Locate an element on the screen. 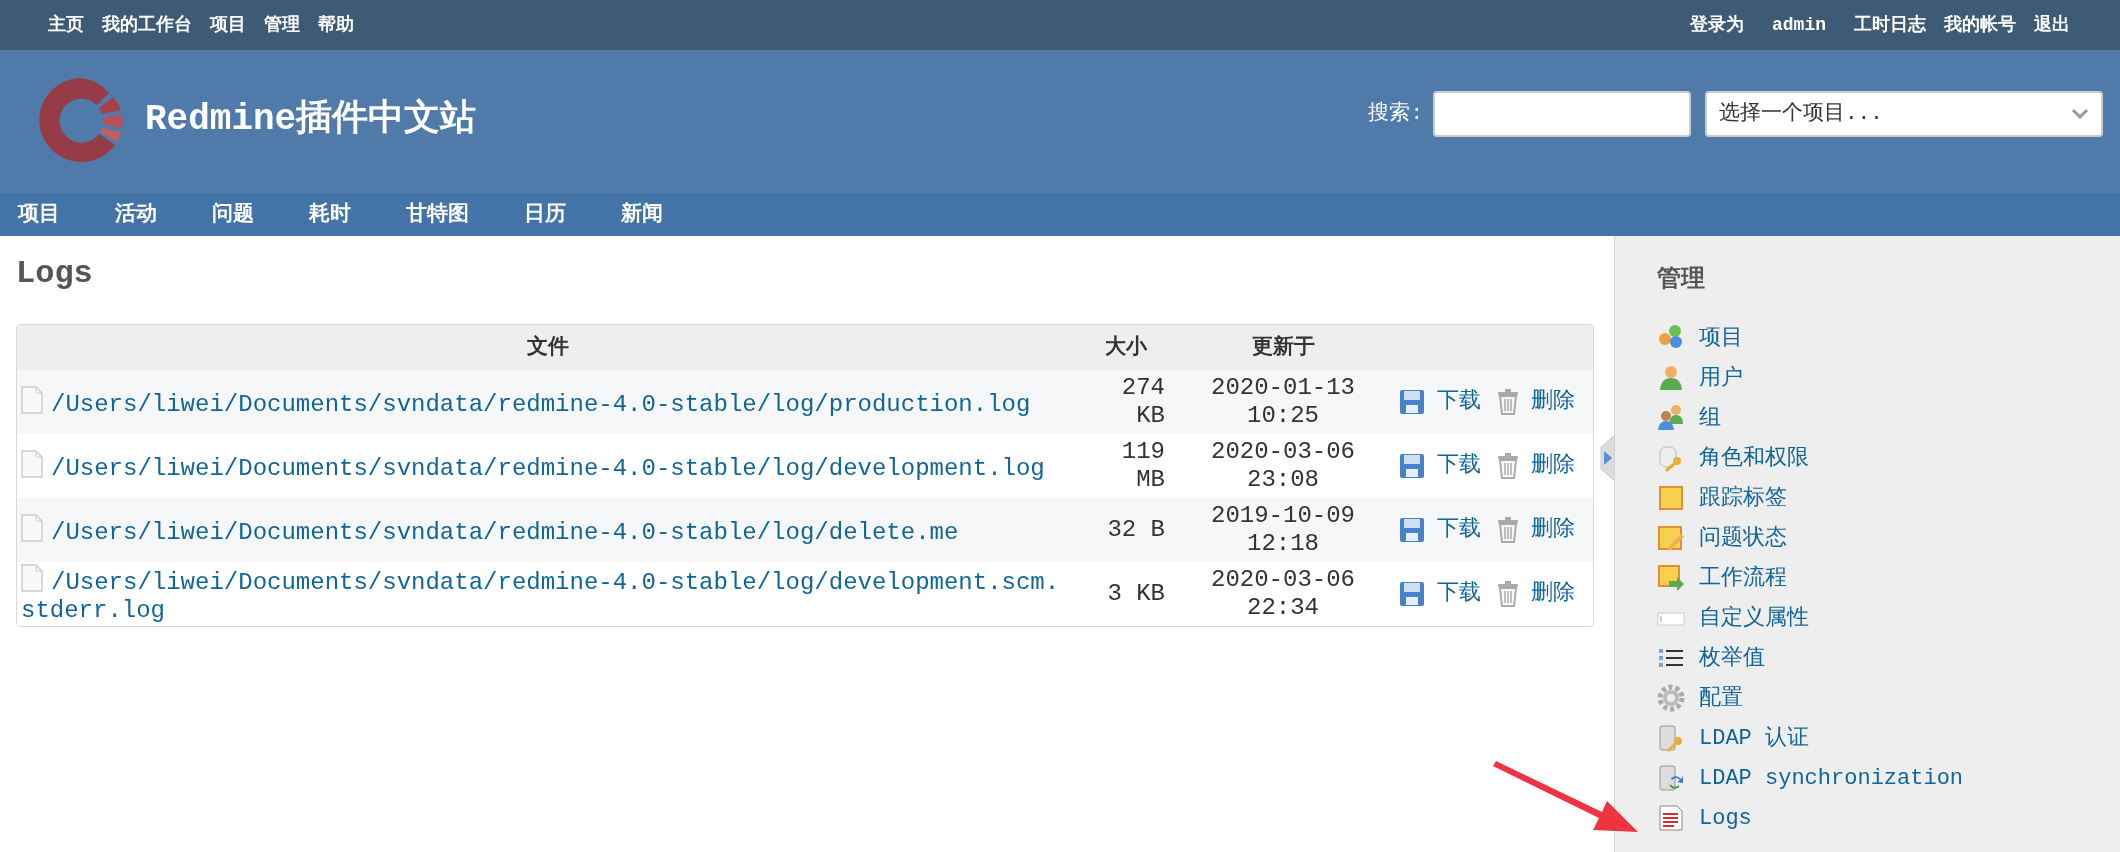 The height and width of the screenshot is (852, 2120). column-header: 大小 is located at coordinates (1125, 347).